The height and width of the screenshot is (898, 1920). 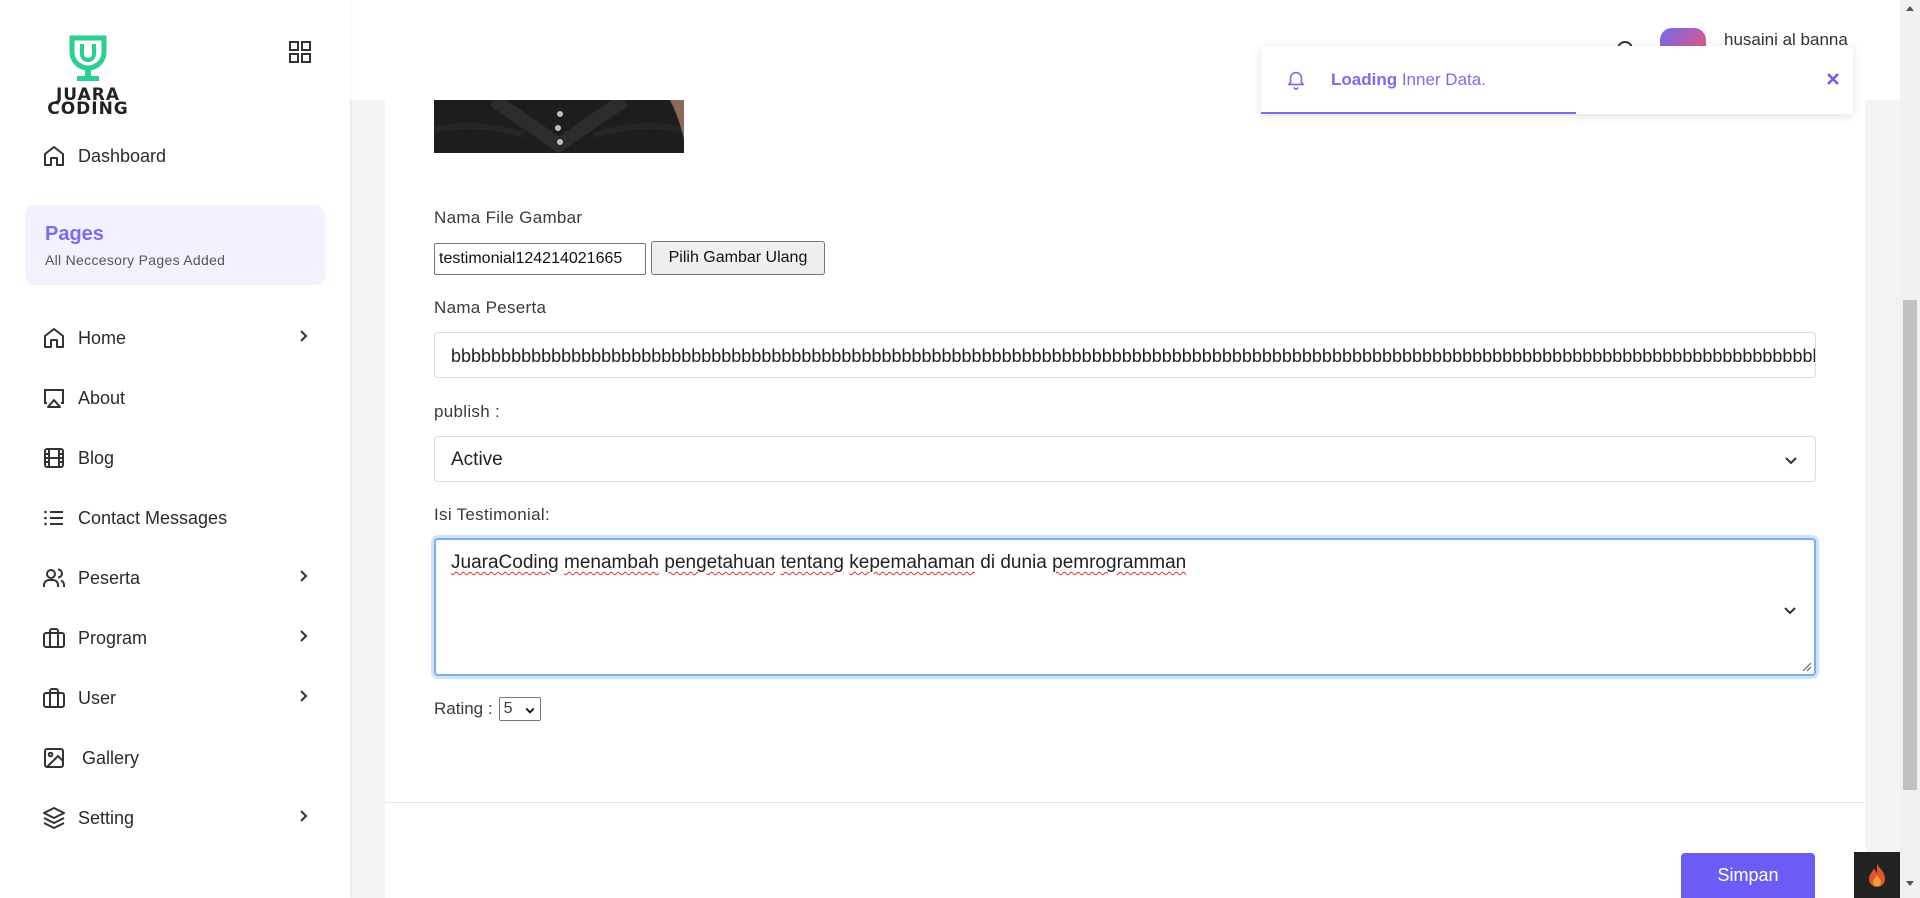 What do you see at coordinates (1441, 79) in the screenshot?
I see `toast-message-text: Inner Data.` at bounding box center [1441, 79].